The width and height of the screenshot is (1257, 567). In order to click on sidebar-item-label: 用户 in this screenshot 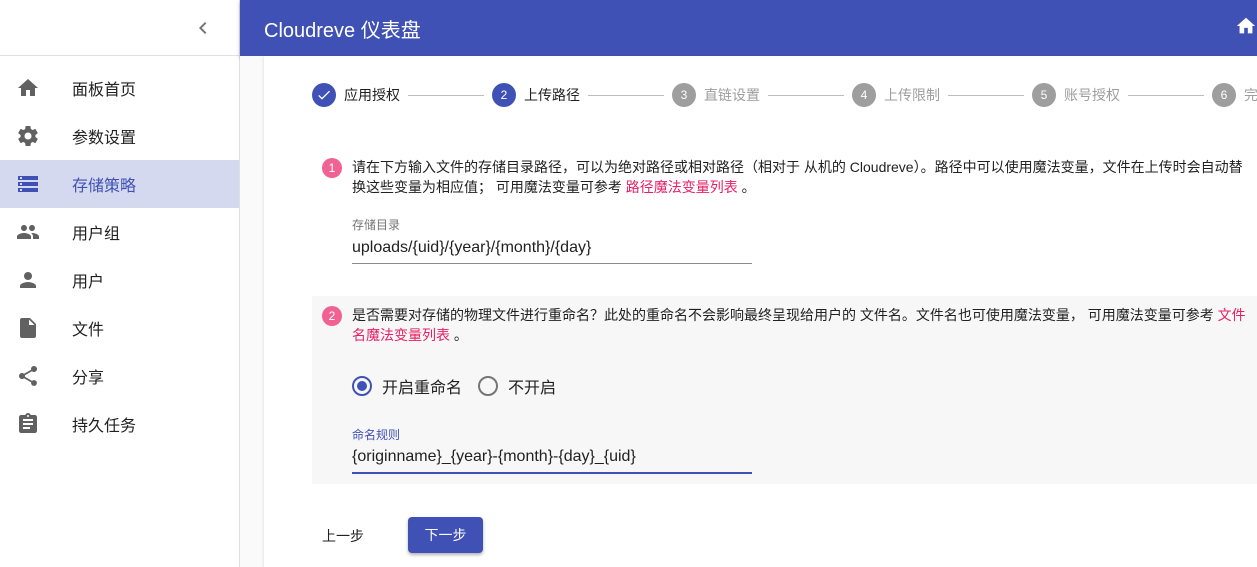, I will do `click(88, 282)`.